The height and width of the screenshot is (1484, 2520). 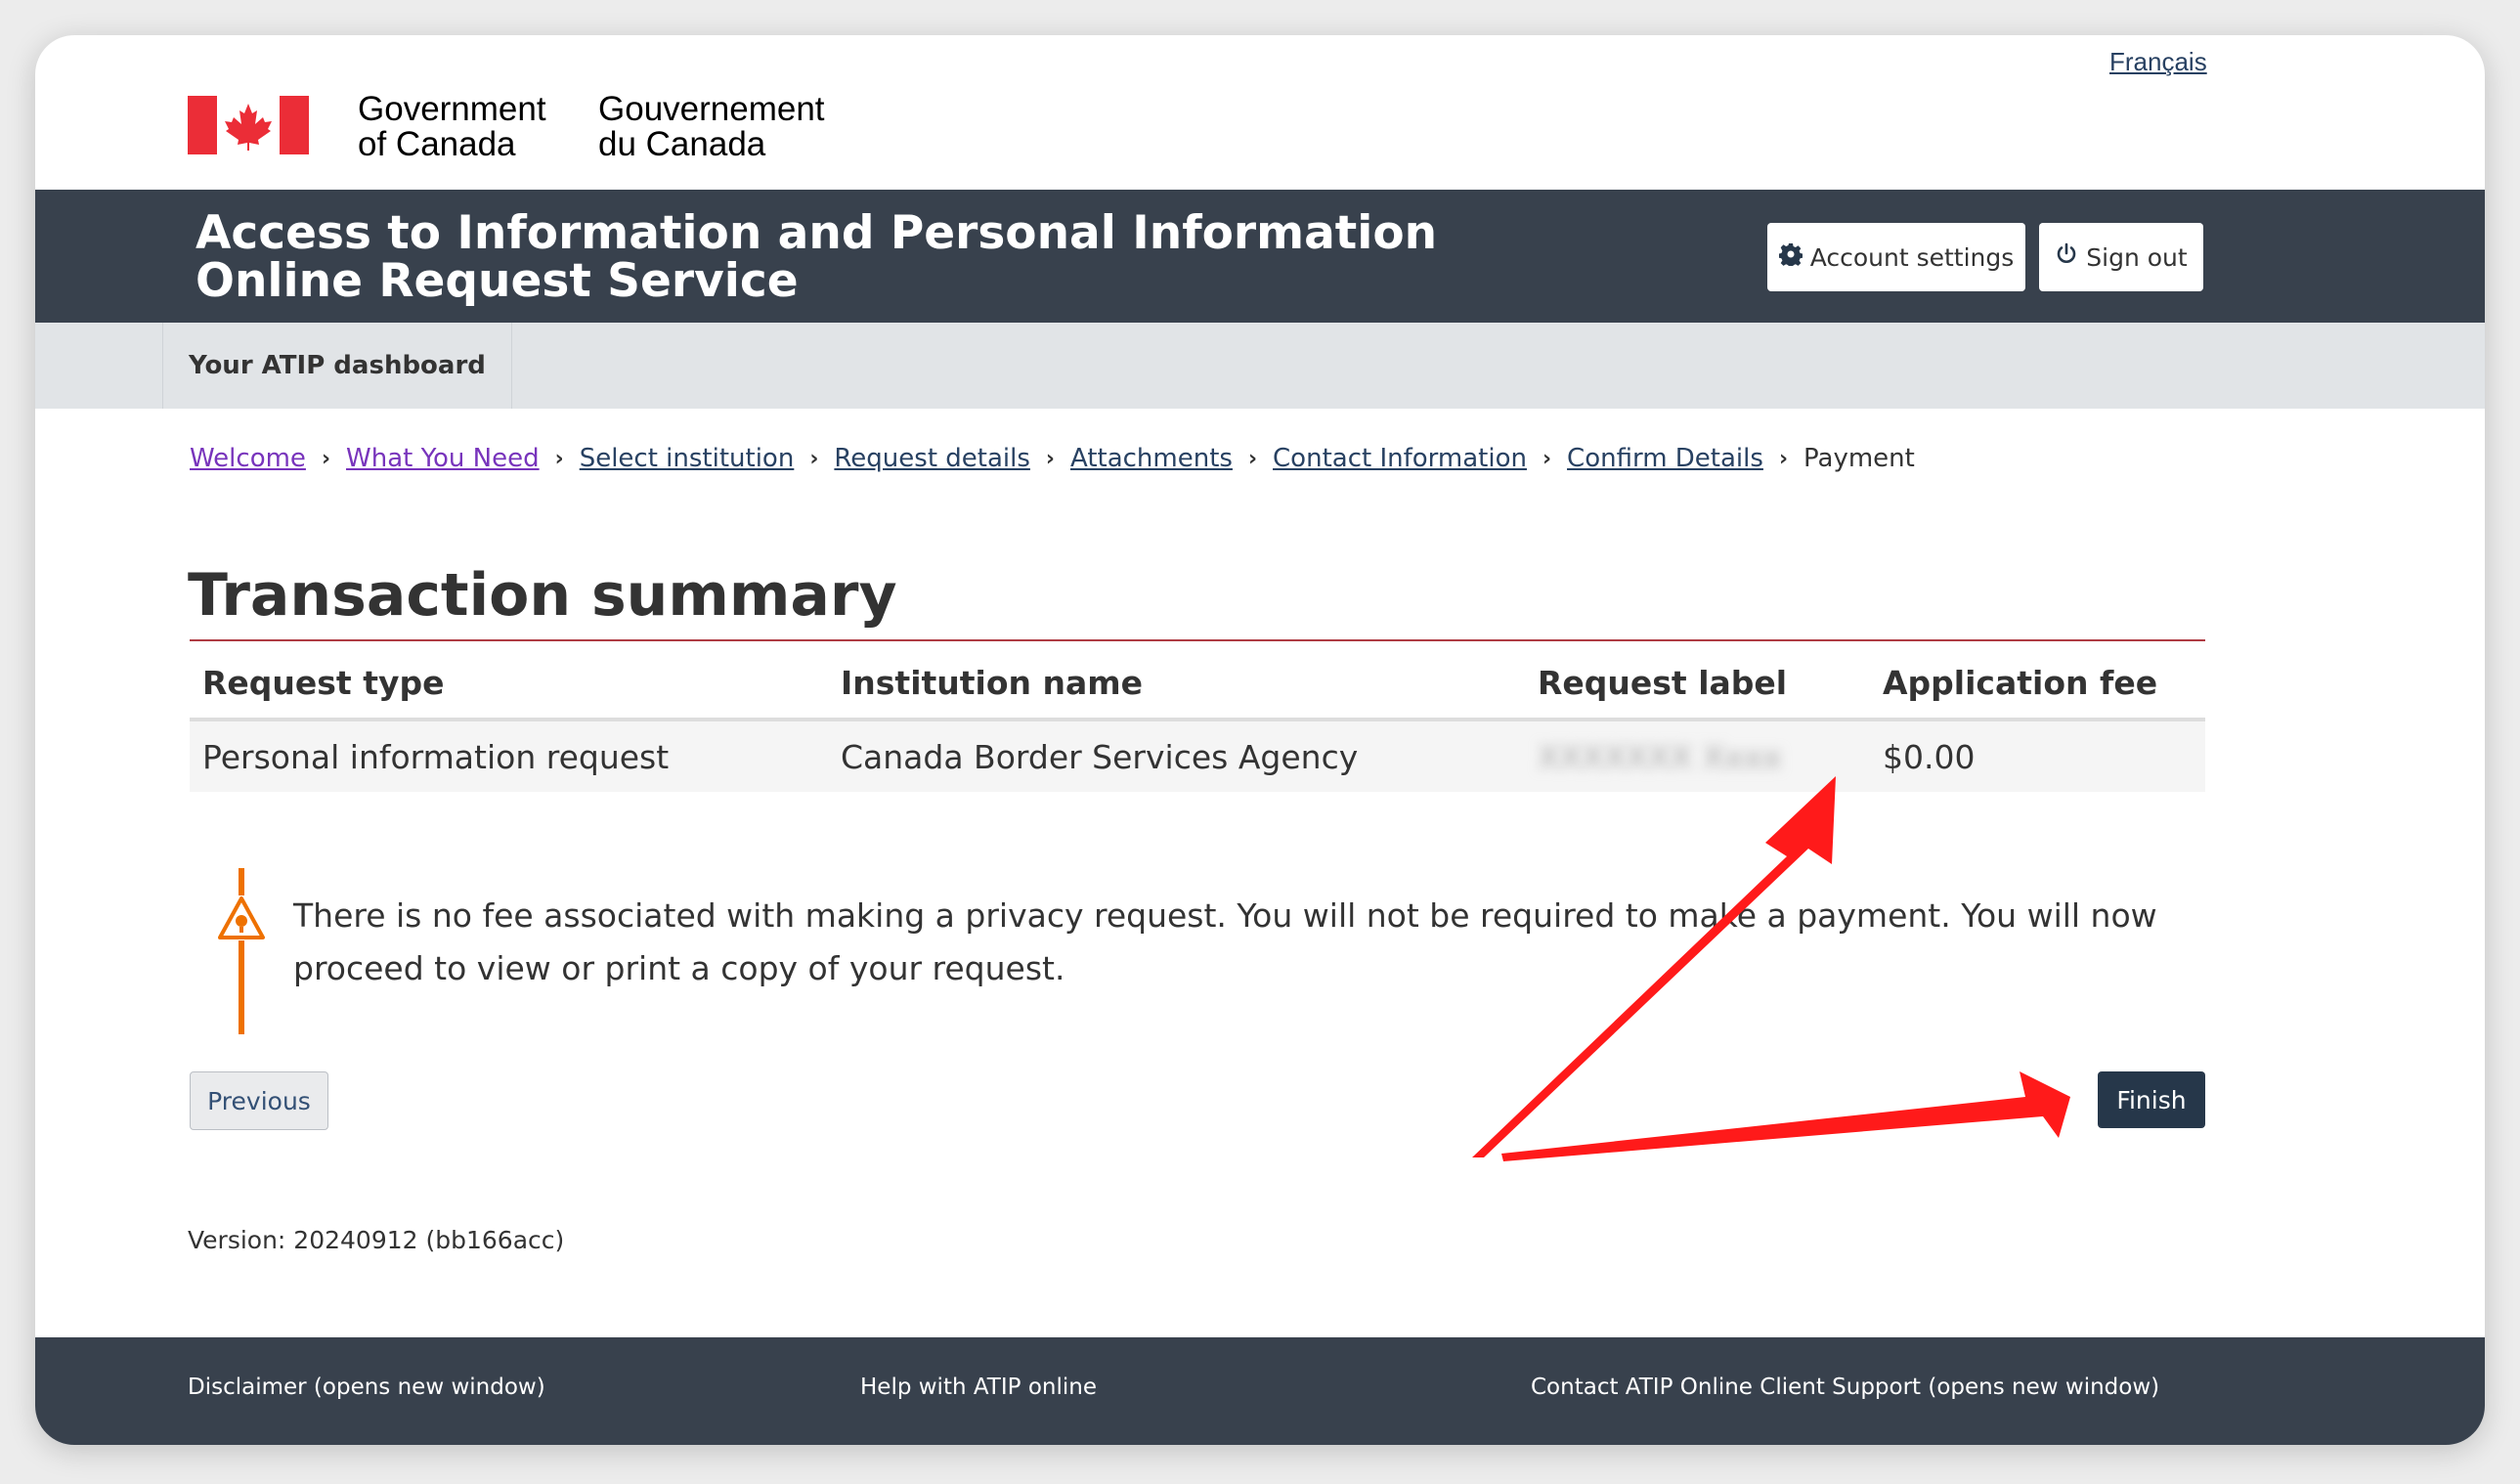 I want to click on cell-request-type: Personal information request, so click(x=509, y=756).